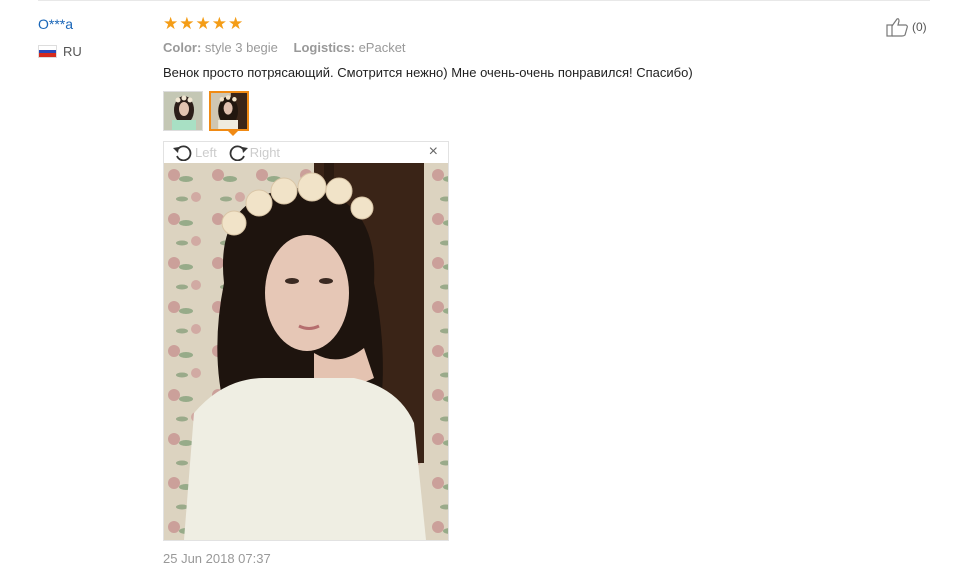  Describe the element at coordinates (290, 47) in the screenshot. I see `product-attributes: Color: style 3 begie Logistics: ePacket` at that location.